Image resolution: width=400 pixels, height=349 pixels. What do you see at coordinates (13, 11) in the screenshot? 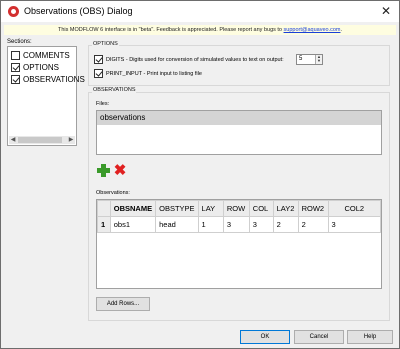
I see `app-icon` at bounding box center [13, 11].